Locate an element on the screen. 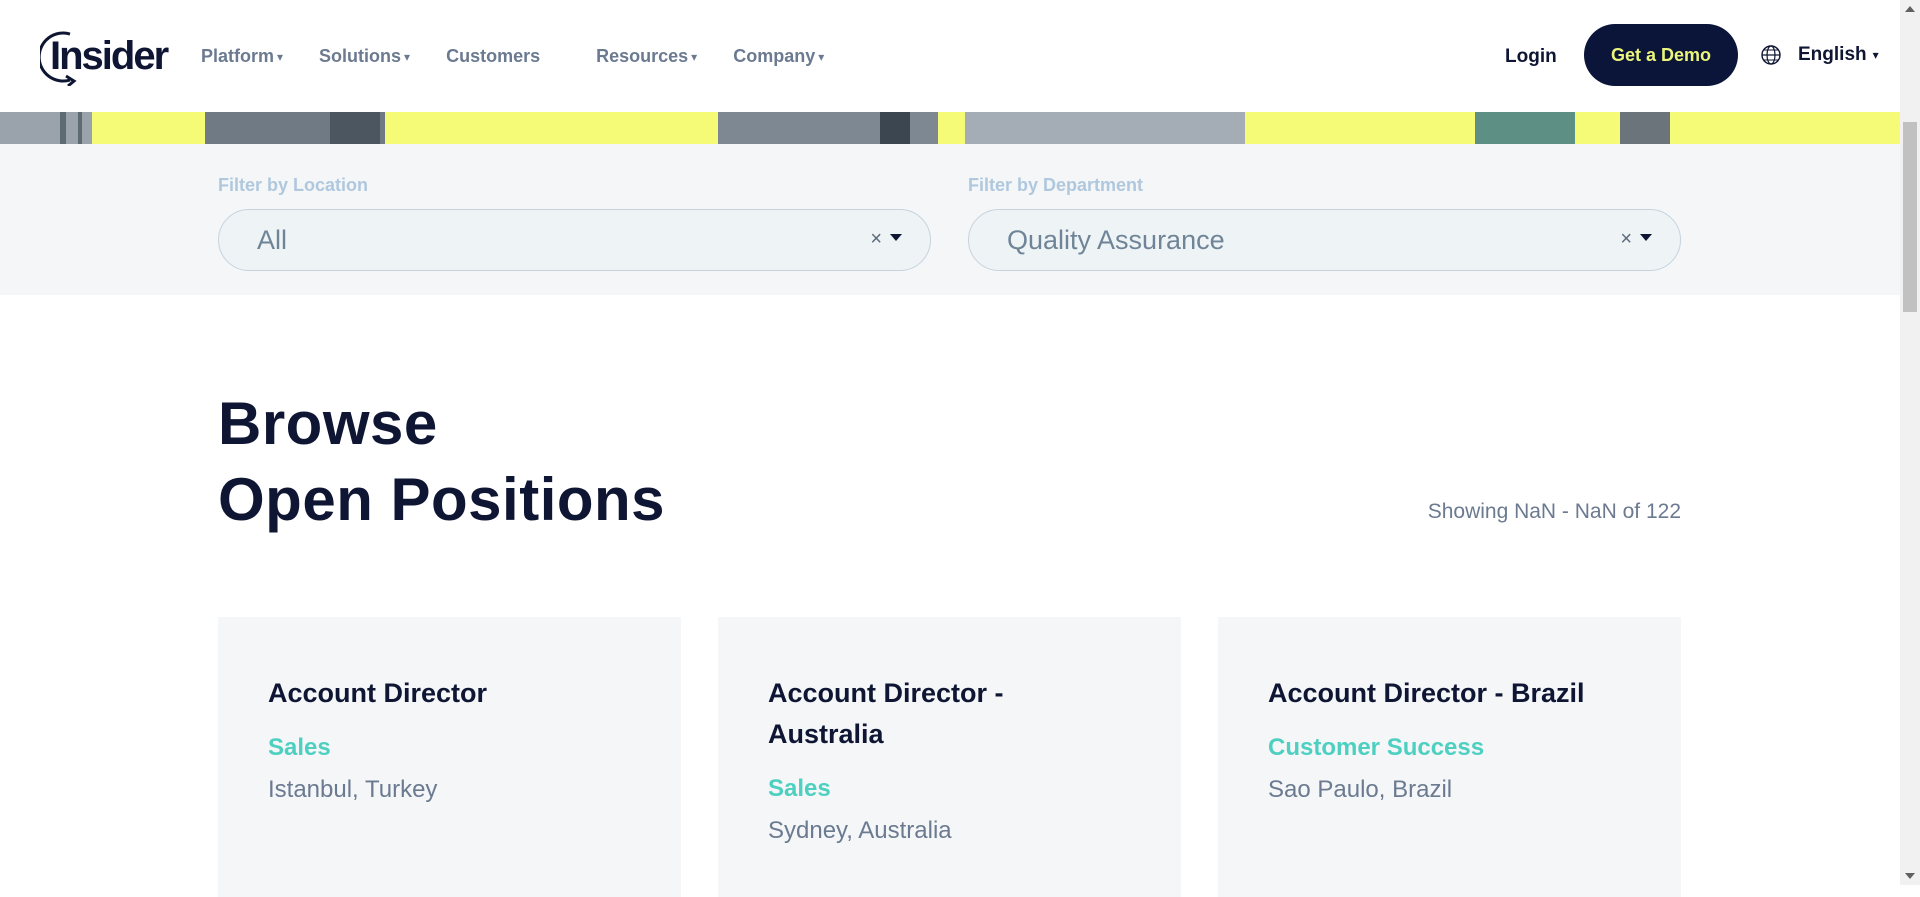 This screenshot has width=1920, height=897. department-select: Quality Assurance × is located at coordinates (1324, 240).